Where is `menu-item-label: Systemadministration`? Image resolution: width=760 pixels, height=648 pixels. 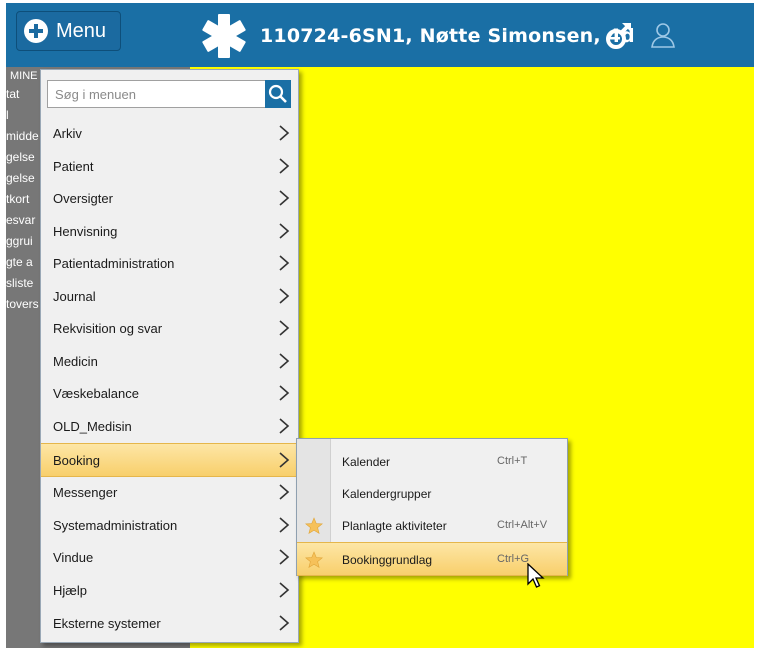
menu-item-label: Systemadministration is located at coordinates (115, 525).